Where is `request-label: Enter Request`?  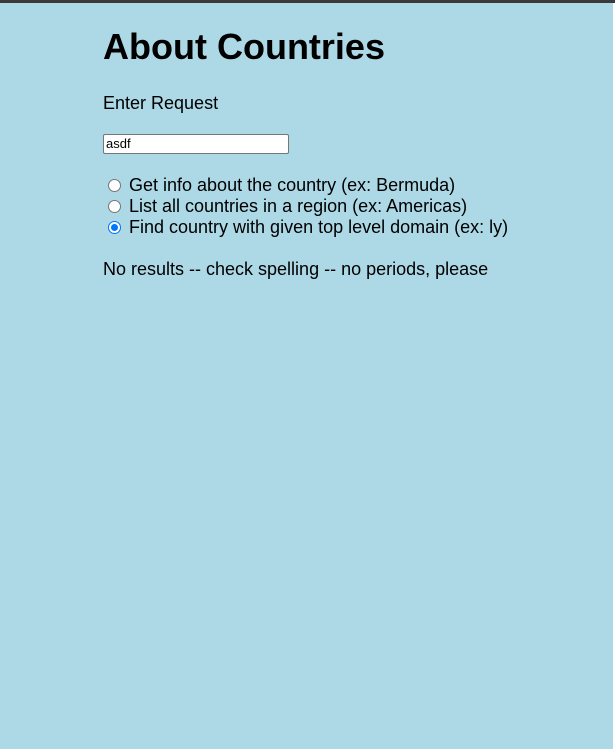
request-label: Enter Request is located at coordinates (161, 103).